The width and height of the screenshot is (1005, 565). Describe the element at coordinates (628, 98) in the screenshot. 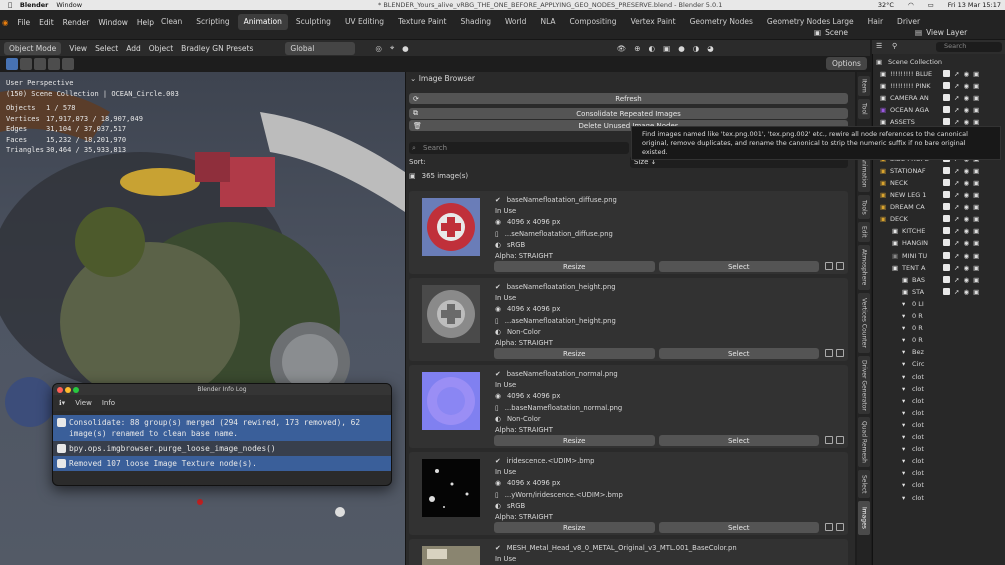

I see `refresh-button: ⟳ Refresh` at that location.